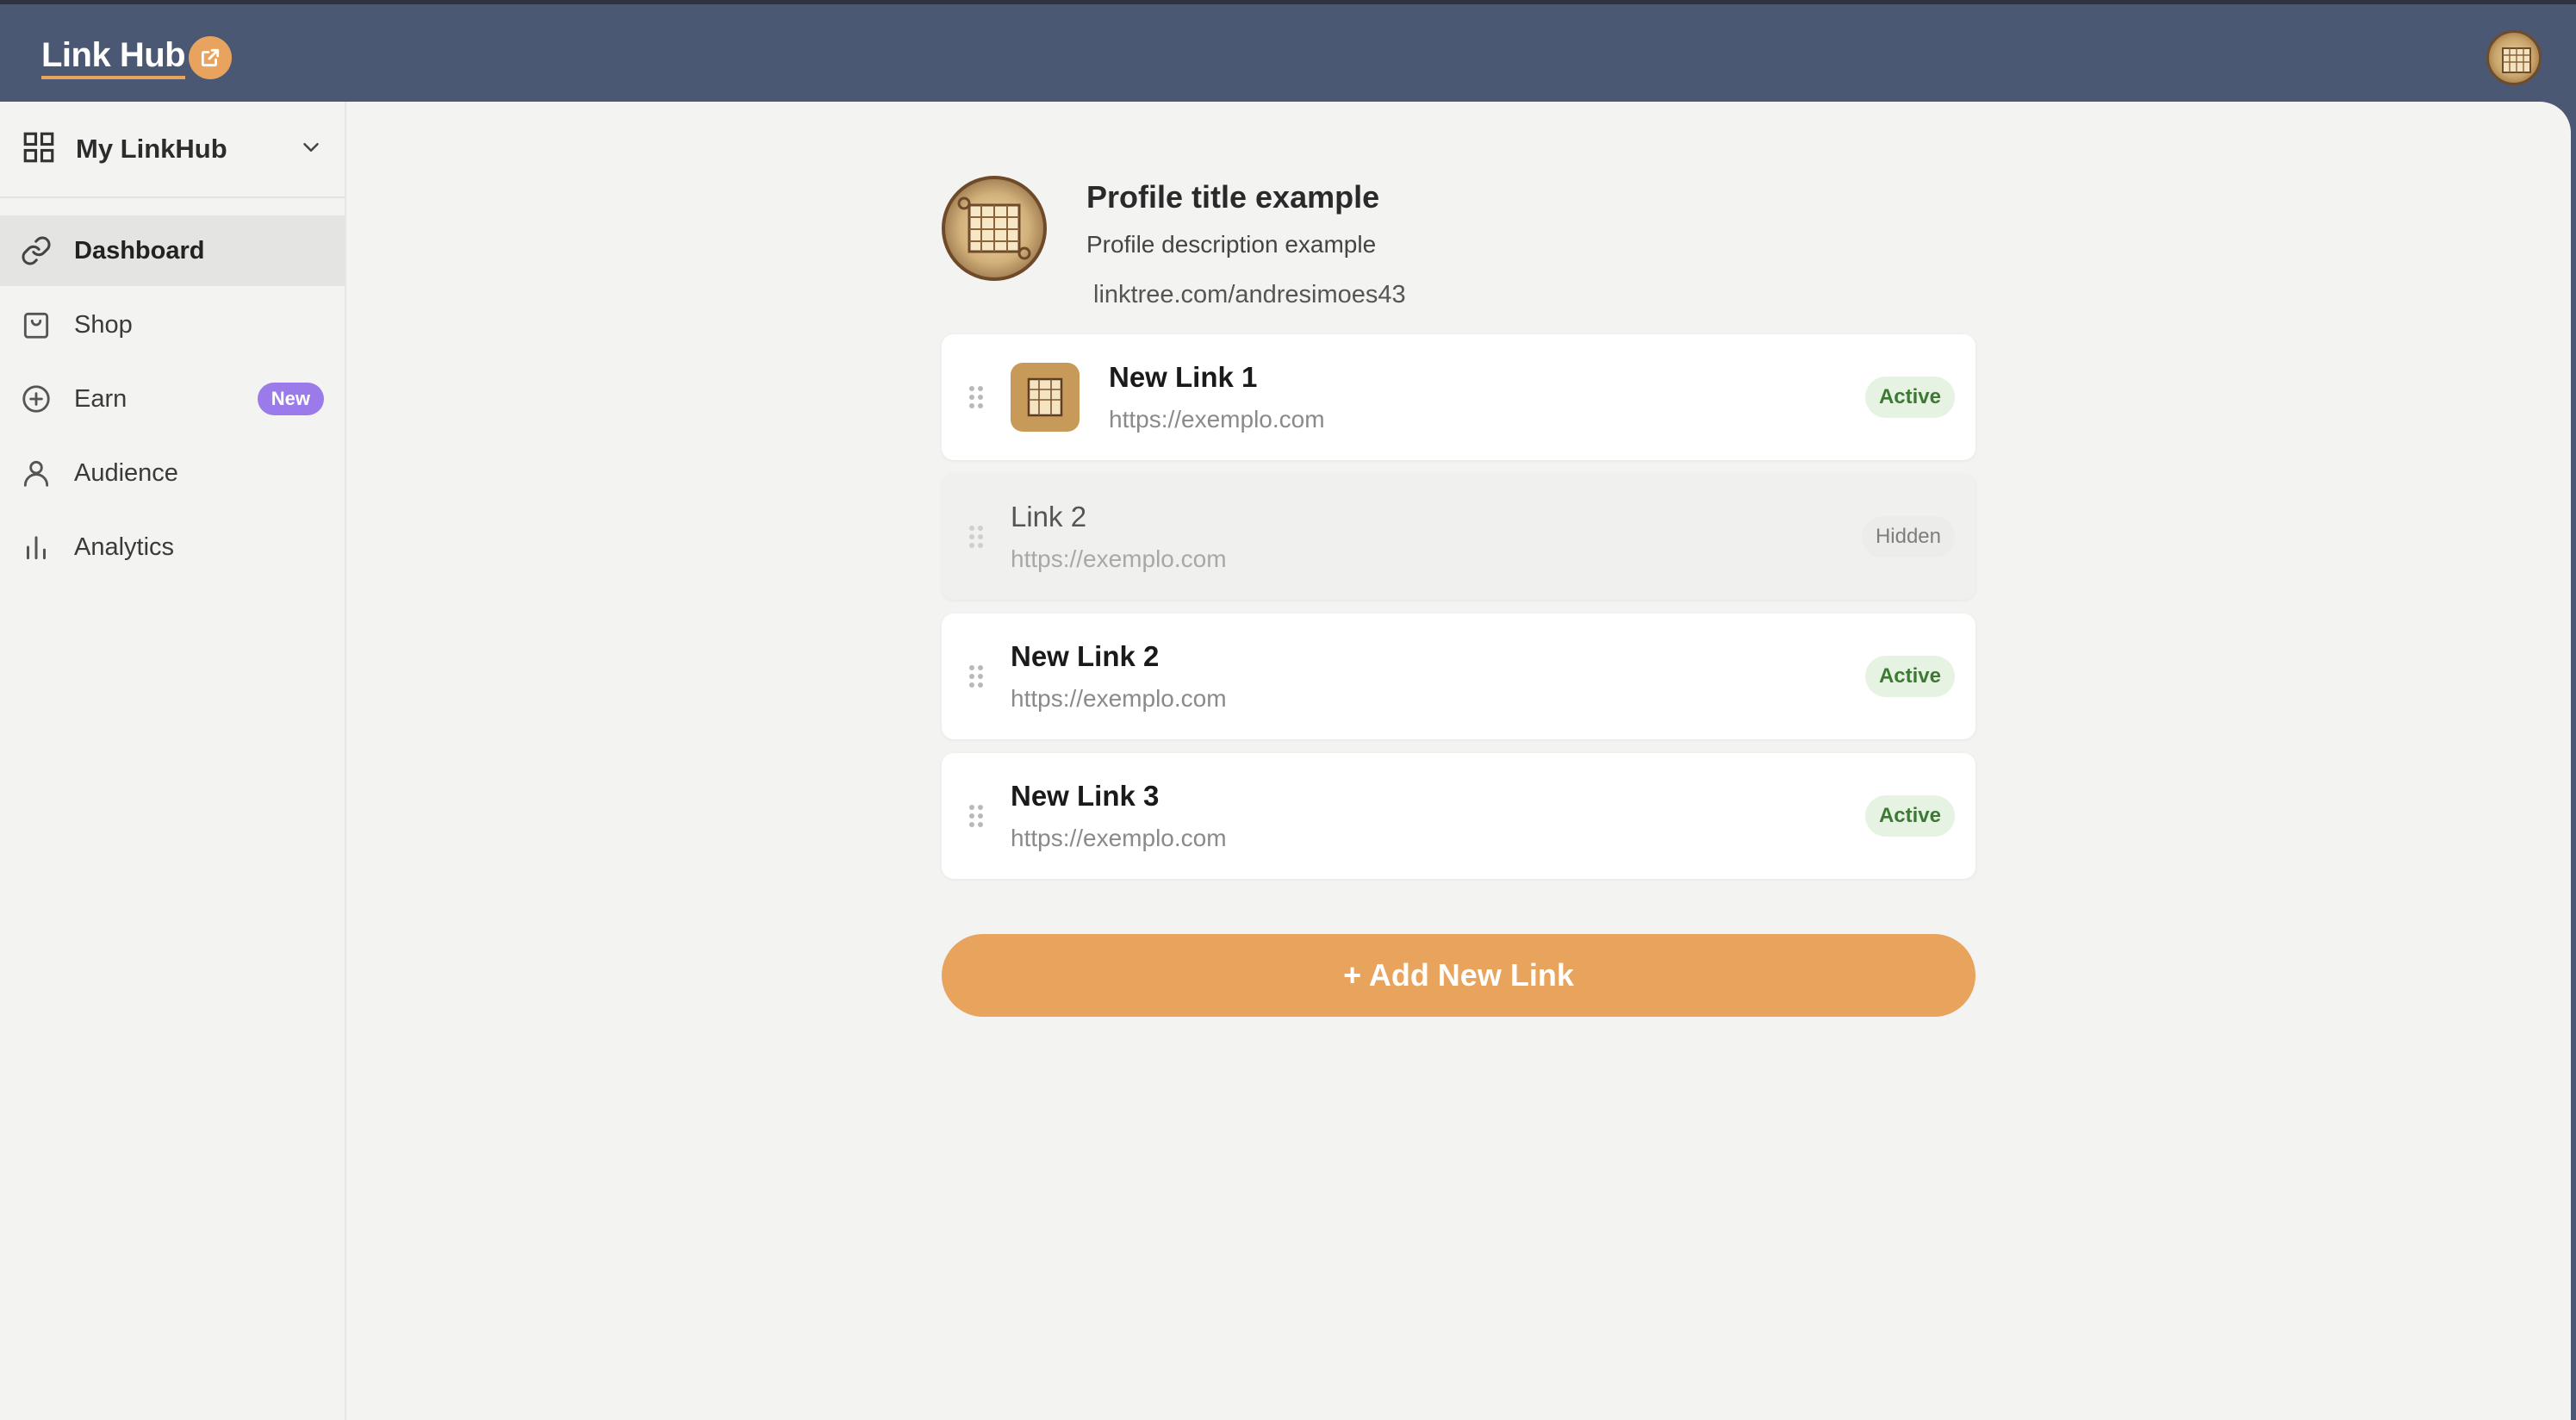 This screenshot has height=1420, width=2576. What do you see at coordinates (290, 399) in the screenshot?
I see `new-badge: New` at bounding box center [290, 399].